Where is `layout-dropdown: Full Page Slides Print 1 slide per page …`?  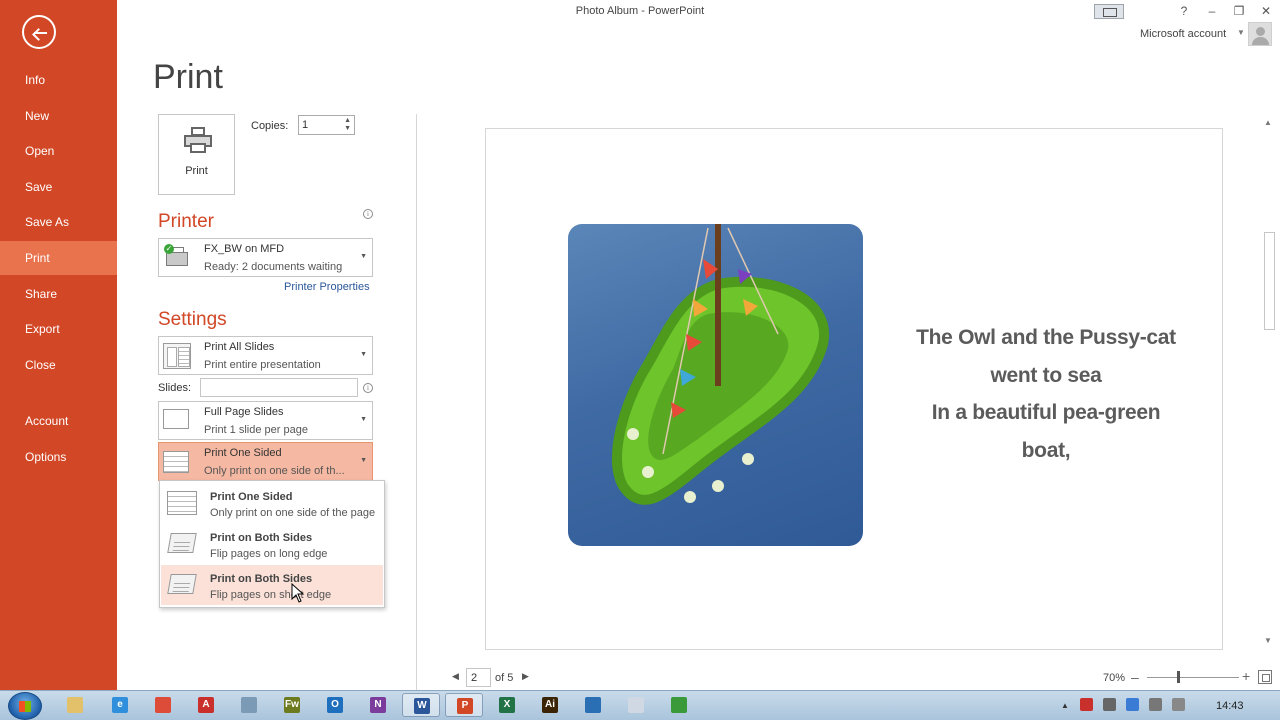 layout-dropdown: Full Page Slides Print 1 slide per page … is located at coordinates (265, 420).